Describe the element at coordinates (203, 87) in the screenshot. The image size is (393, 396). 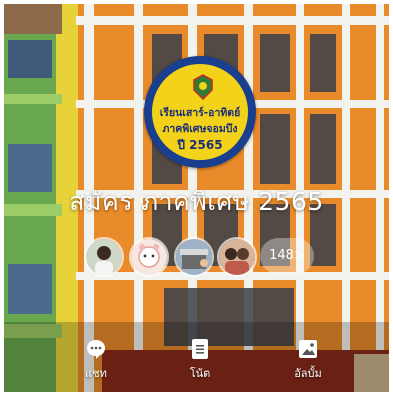
I see `university-emblem-icon` at that location.